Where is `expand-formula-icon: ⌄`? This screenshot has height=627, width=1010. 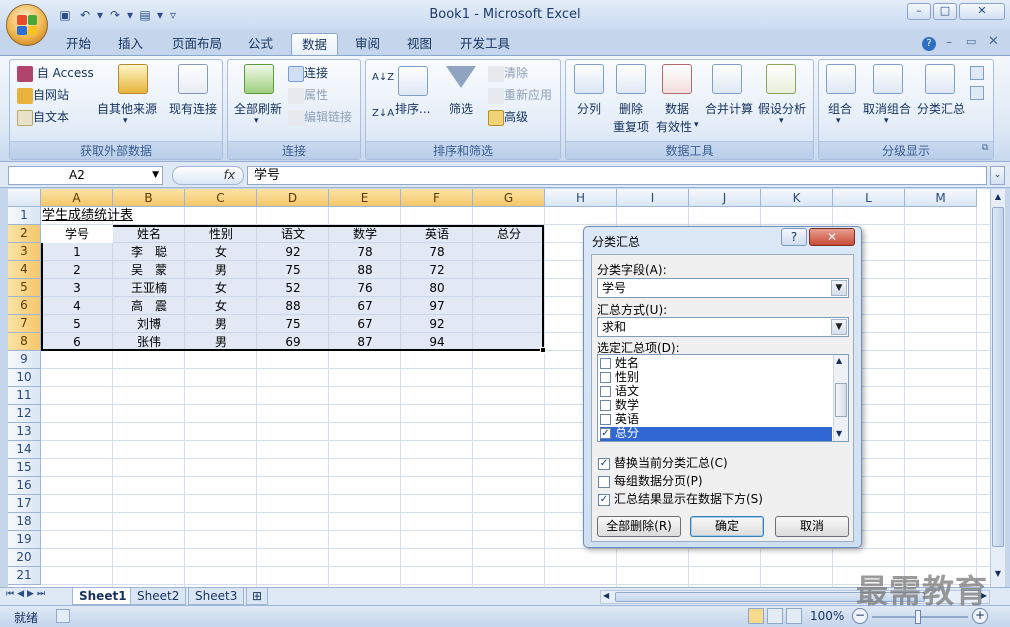
expand-formula-icon: ⌄ is located at coordinates (997, 175).